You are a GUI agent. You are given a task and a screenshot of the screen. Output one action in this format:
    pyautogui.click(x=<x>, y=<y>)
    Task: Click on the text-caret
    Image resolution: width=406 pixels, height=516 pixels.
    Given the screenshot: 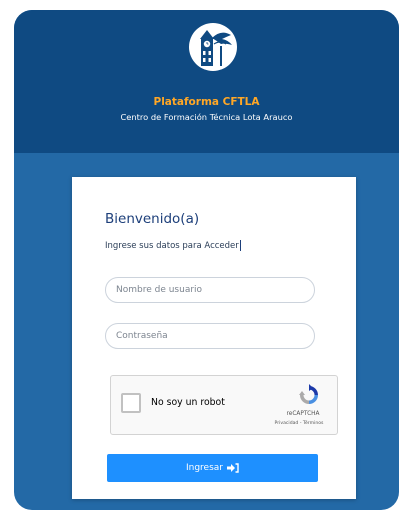 What is the action you would take?
    pyautogui.click(x=240, y=245)
    